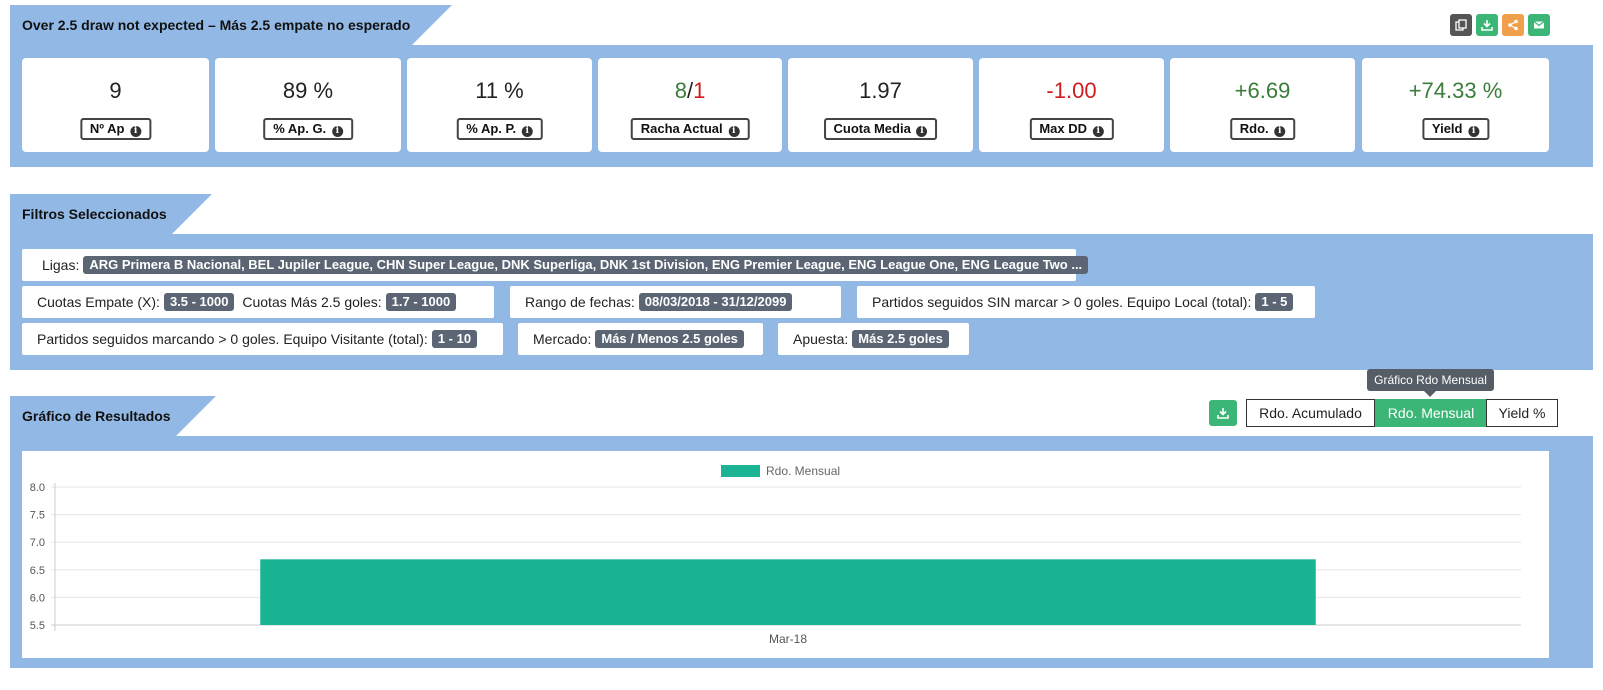 The image size is (1603, 690). What do you see at coordinates (1262, 105) in the screenshot?
I see `stat-card-rdo: +6.69 Rdo. i` at bounding box center [1262, 105].